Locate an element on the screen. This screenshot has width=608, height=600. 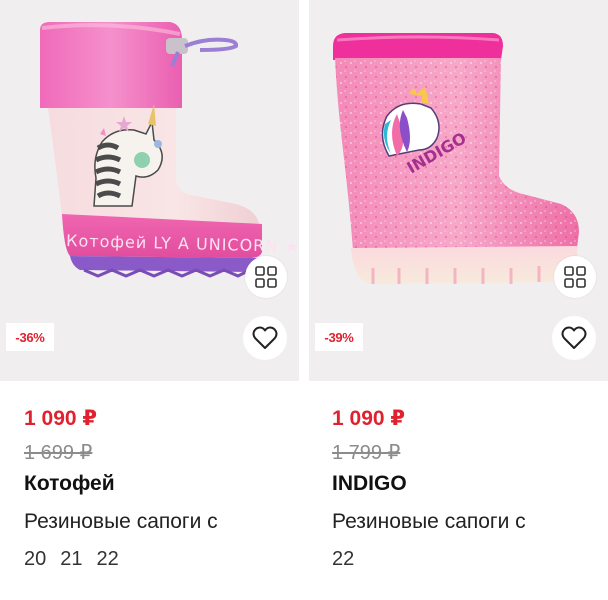
size-list: 20 21 22 is located at coordinates (71, 559).